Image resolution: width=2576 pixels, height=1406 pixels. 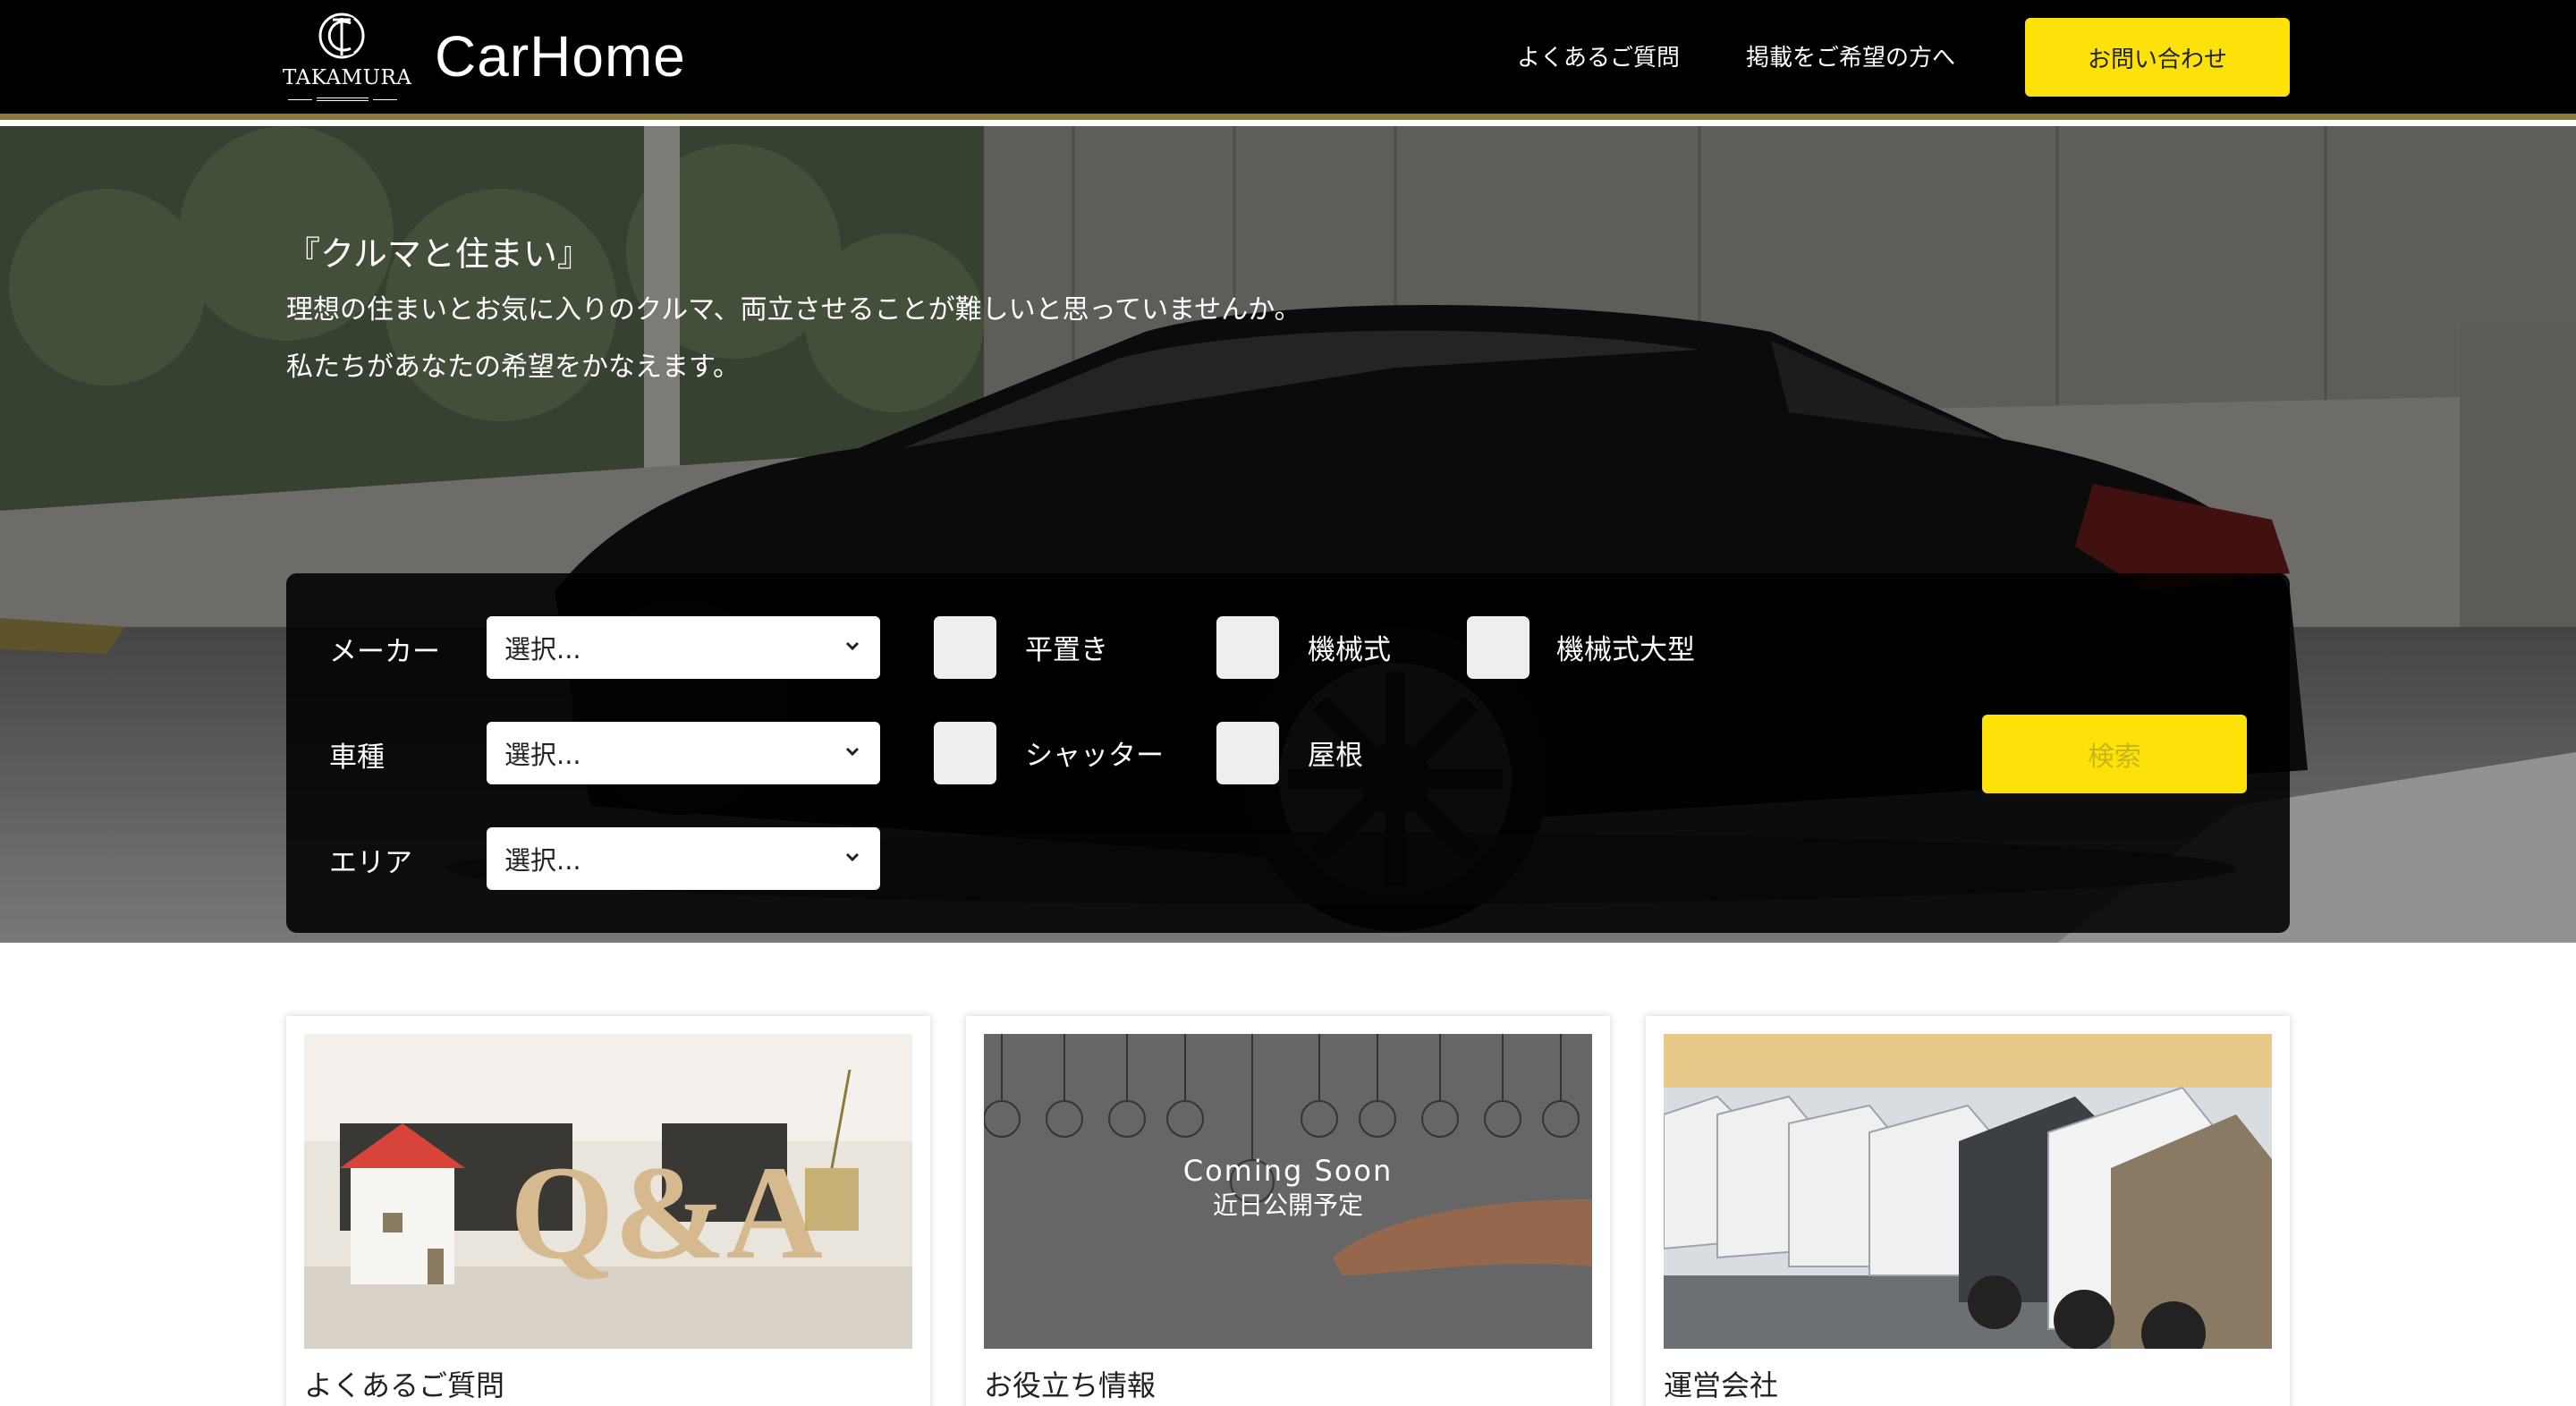 What do you see at coordinates (1070, 1385) in the screenshot?
I see `card-tips-title: お役立ち情報` at bounding box center [1070, 1385].